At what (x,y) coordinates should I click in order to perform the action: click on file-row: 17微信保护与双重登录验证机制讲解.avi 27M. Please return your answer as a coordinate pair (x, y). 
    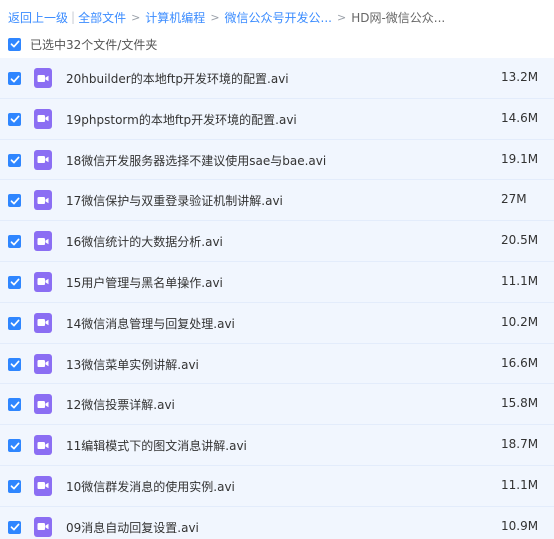
    Looking at the image, I should click on (277, 201).